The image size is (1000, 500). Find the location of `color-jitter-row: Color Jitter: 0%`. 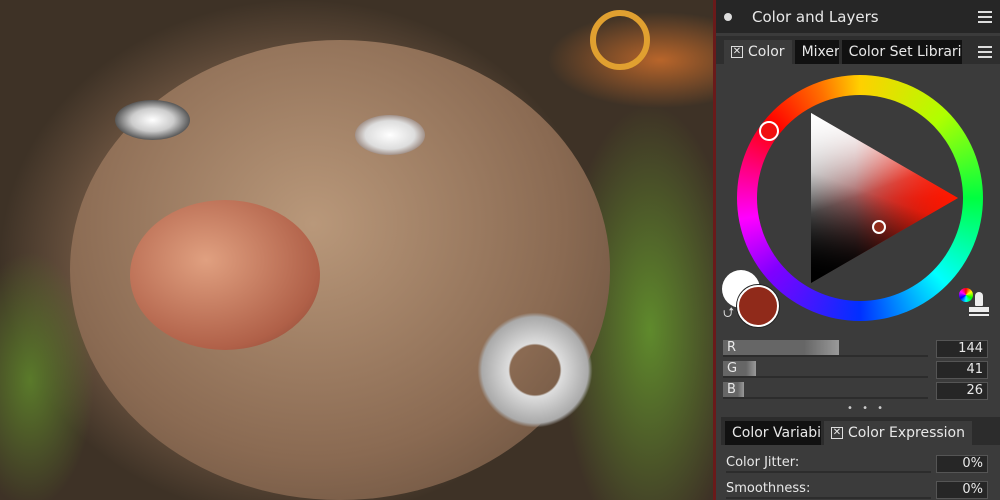

color-jitter-row: Color Jitter: 0% is located at coordinates (855, 464).